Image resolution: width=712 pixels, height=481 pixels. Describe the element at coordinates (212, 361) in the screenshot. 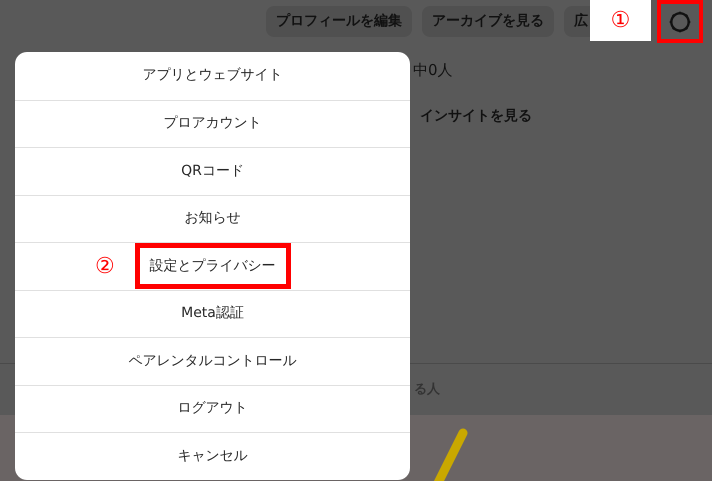

I see `menu-item: ペアレンタルコントロール` at that location.